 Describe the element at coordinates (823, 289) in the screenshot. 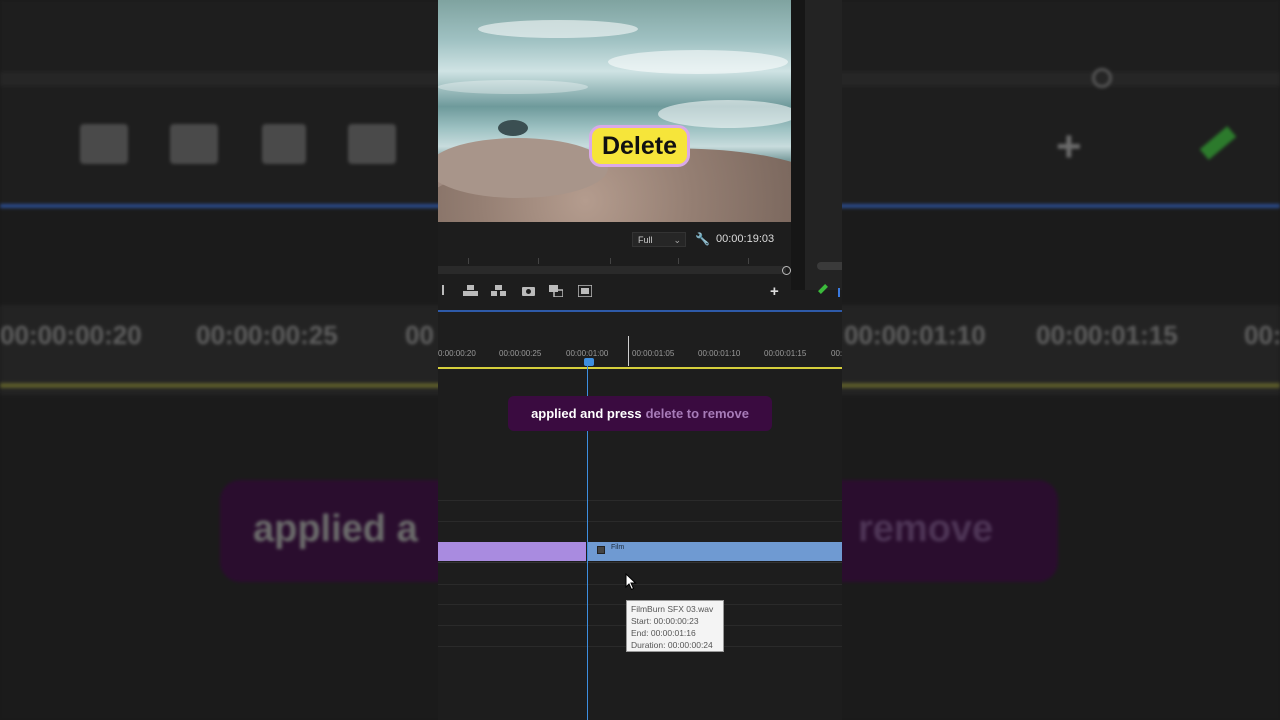

I see `pen-icon` at that location.